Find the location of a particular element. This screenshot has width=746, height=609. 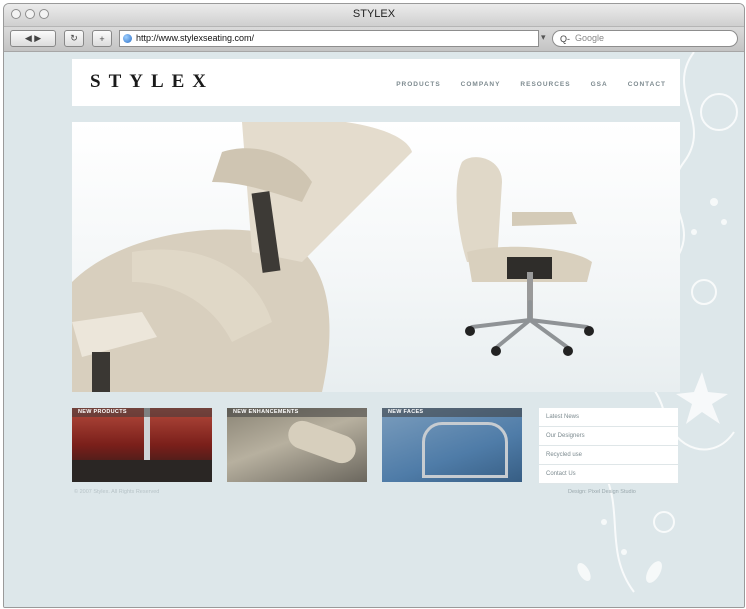

search-placeholder: Google is located at coordinates (590, 38).